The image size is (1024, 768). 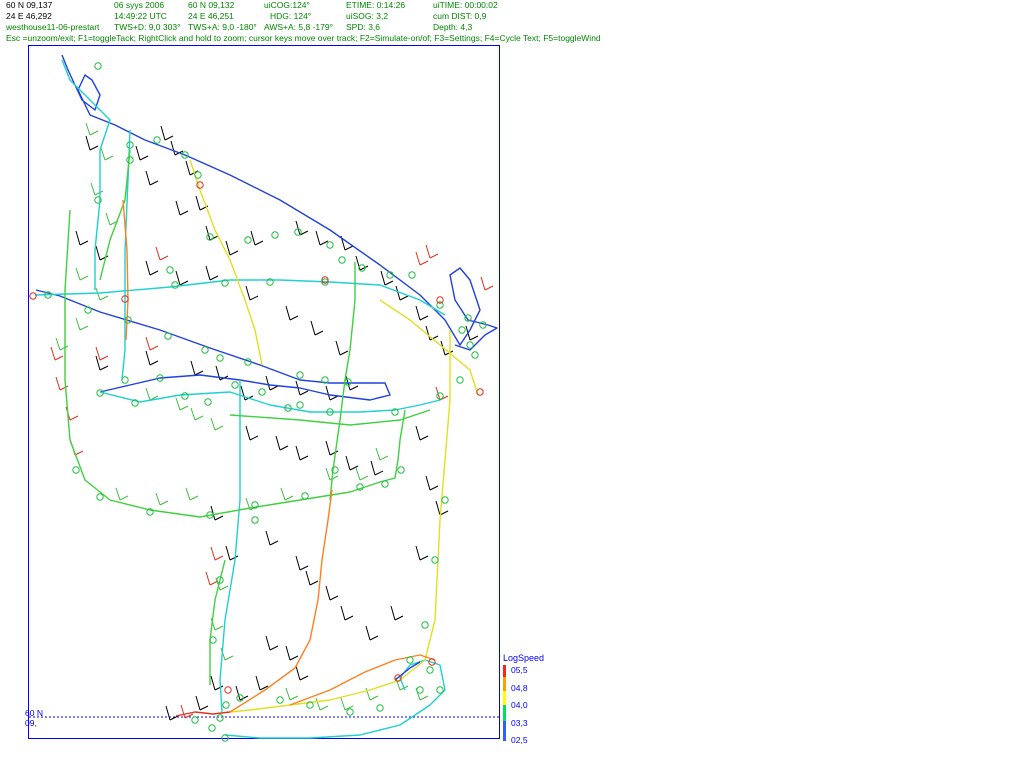 What do you see at coordinates (31, 723) in the screenshot?
I see `grid-min-label: 09,` at bounding box center [31, 723].